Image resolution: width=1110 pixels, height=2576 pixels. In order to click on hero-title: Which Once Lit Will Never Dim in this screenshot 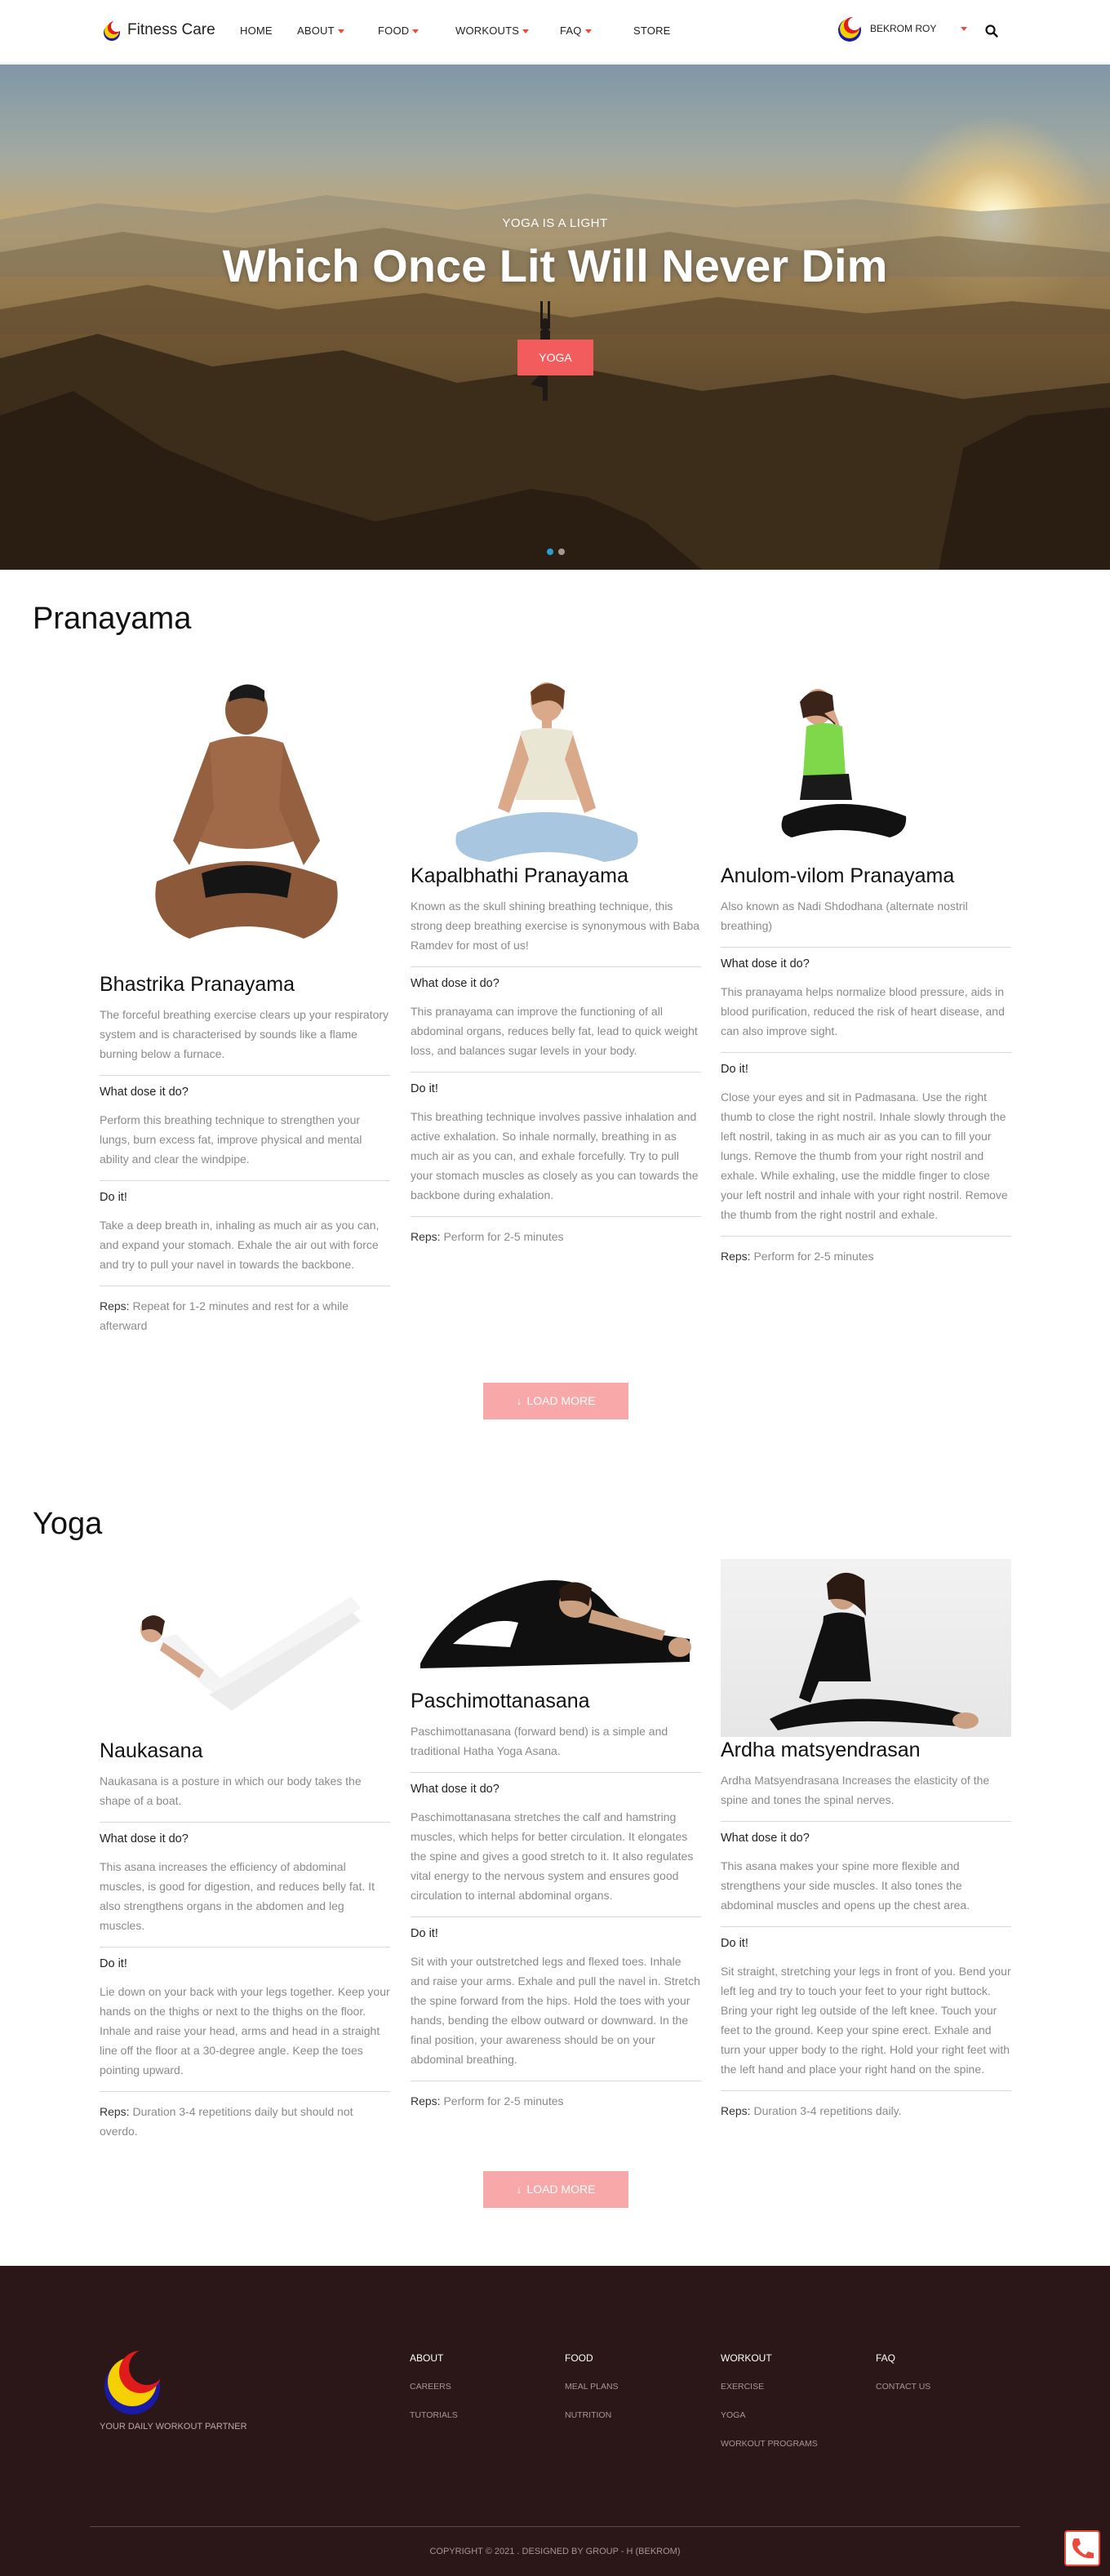, I will do `click(555, 265)`.